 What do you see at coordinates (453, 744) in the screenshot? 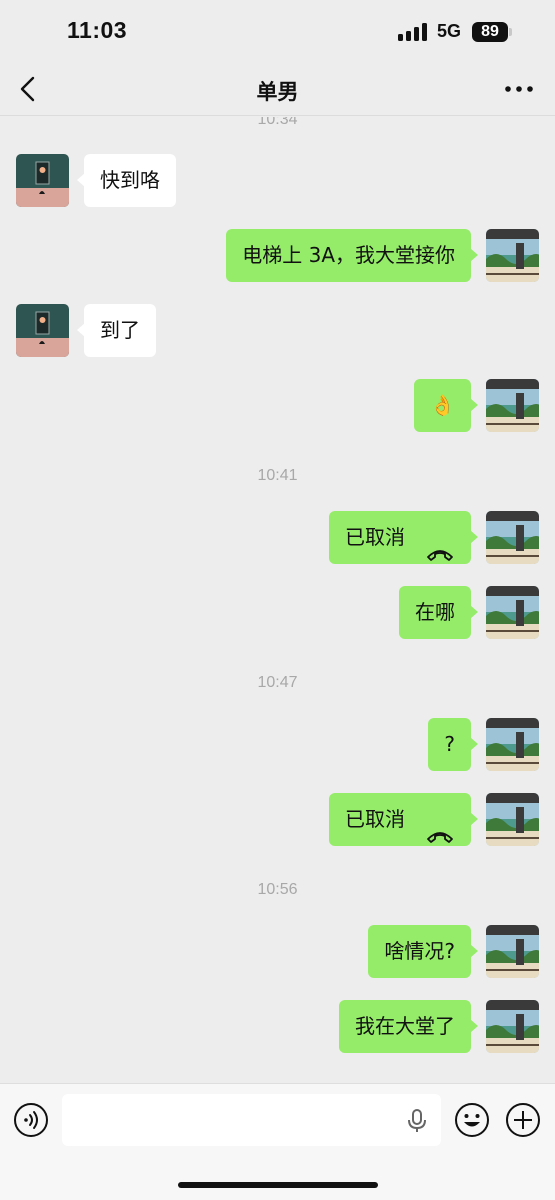
I see `message-bubble: ?` at bounding box center [453, 744].